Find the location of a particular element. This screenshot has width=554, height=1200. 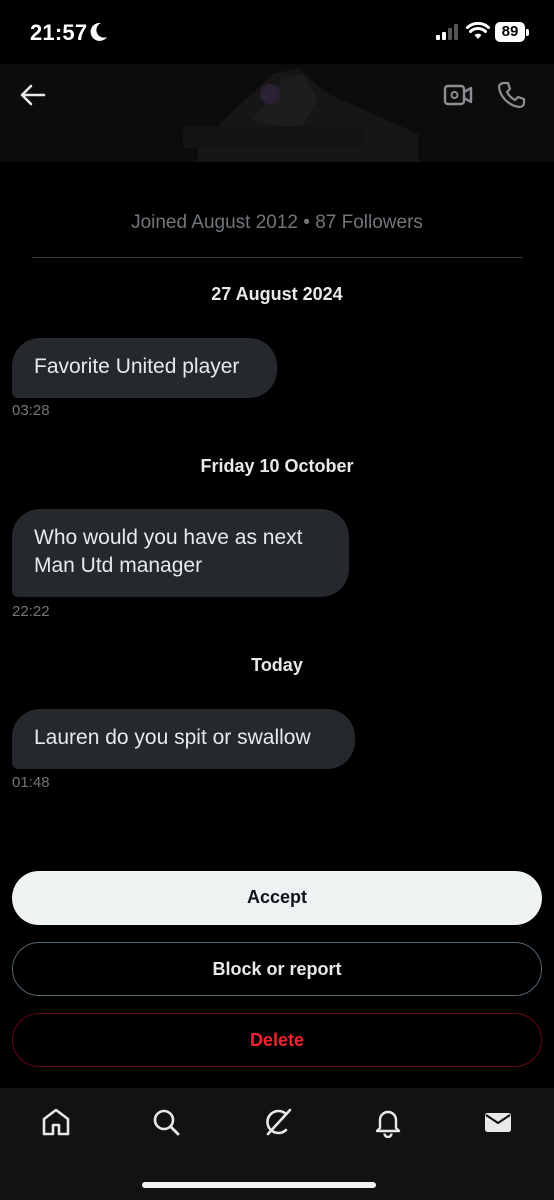

message-time: 22:22 is located at coordinates (31, 611).